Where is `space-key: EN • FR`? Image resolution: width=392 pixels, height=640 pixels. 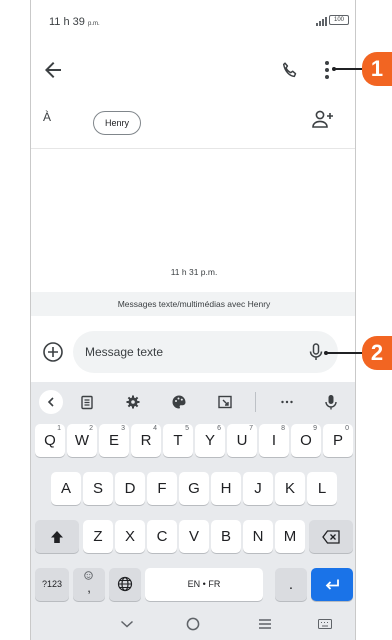 space-key: EN • FR is located at coordinates (204, 584).